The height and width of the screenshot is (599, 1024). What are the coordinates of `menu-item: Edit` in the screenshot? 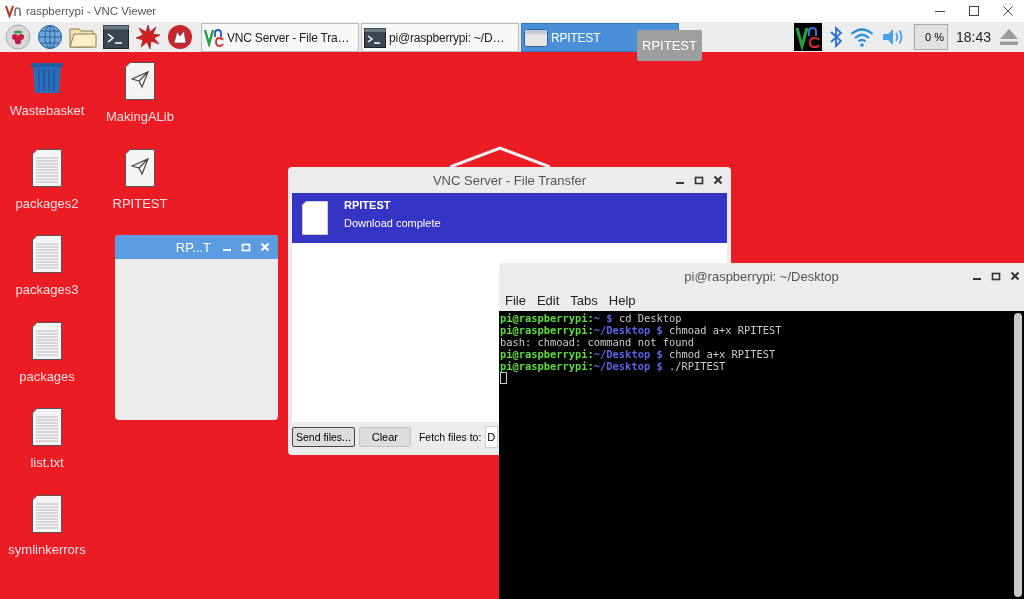 It's located at (548, 300).